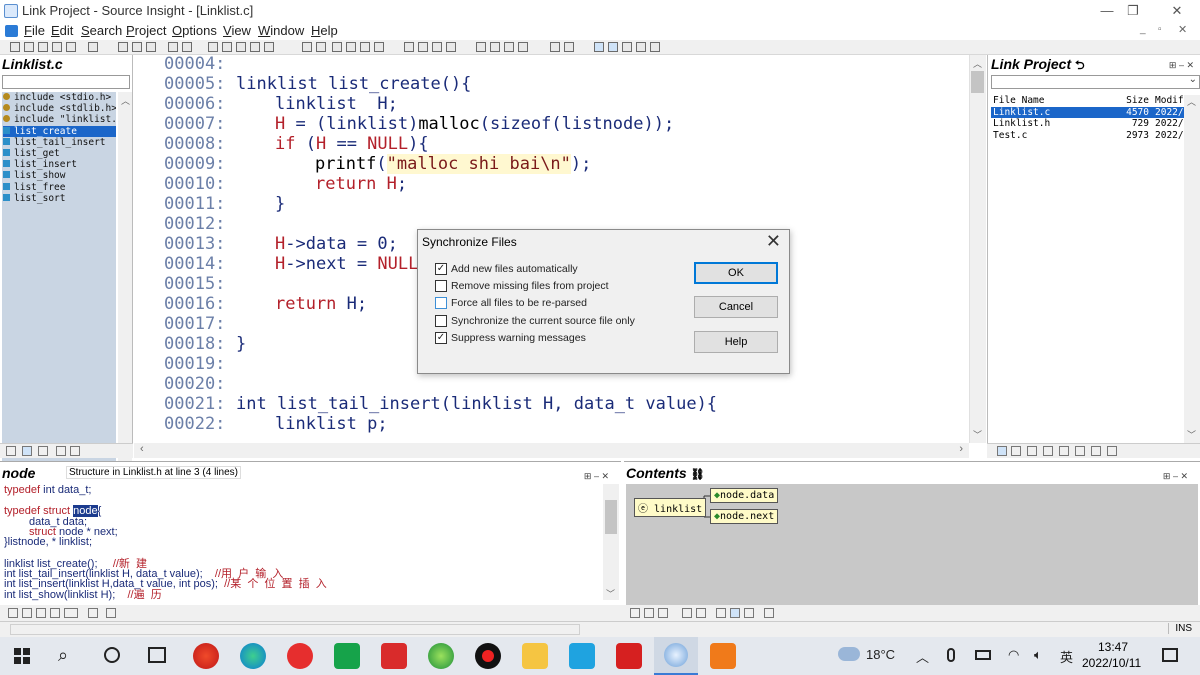 Image resolution: width=1200 pixels, height=675 pixels. I want to click on menu-search: Search, so click(101, 30).